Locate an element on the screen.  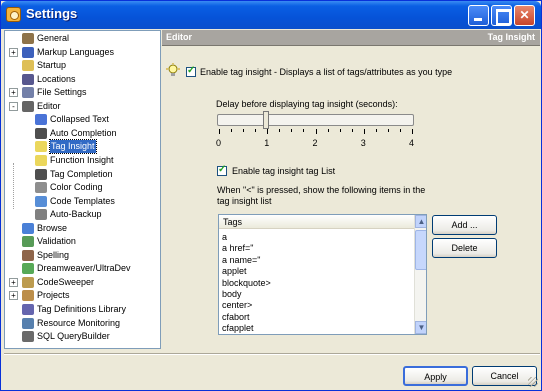
title-bar: Settings ✕ is located at coordinates (271, 15).